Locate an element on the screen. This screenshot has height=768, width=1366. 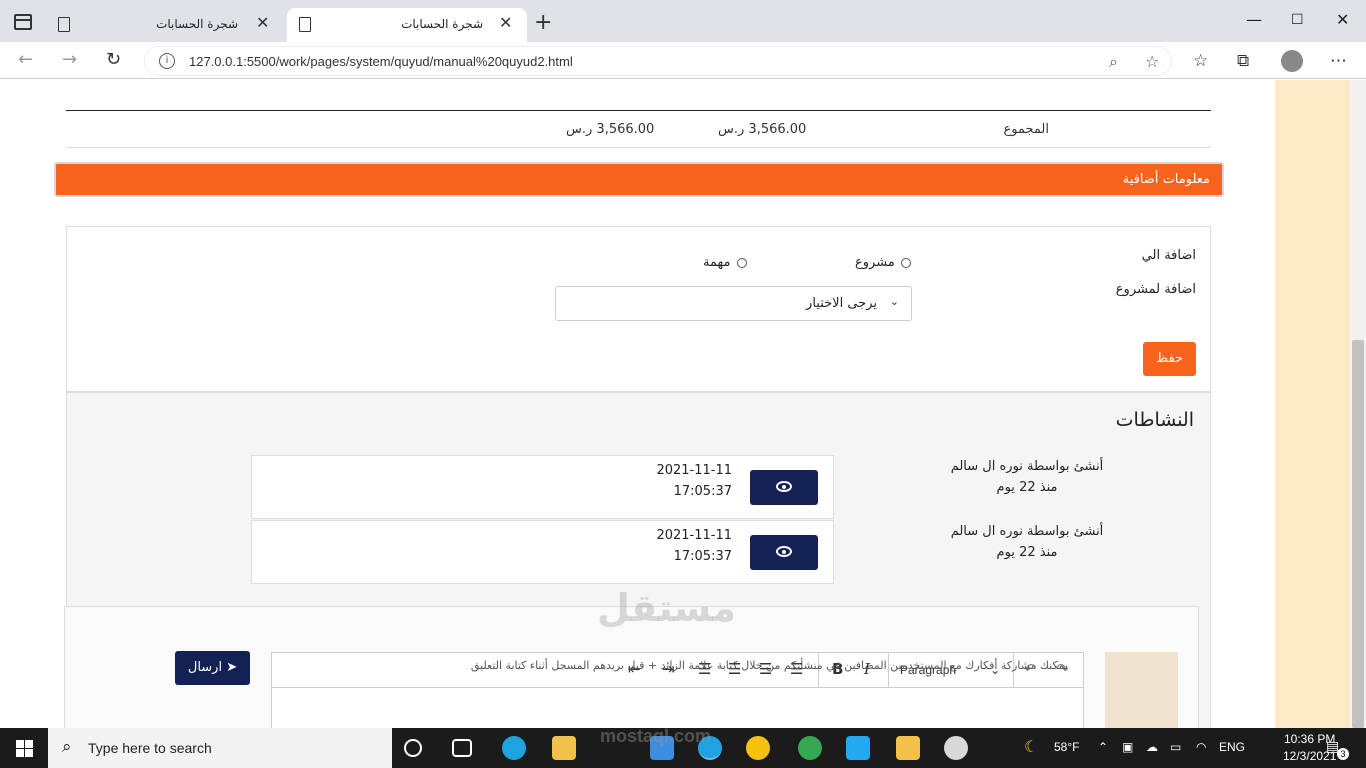
site-info-icon: i is located at coordinates (167, 61).